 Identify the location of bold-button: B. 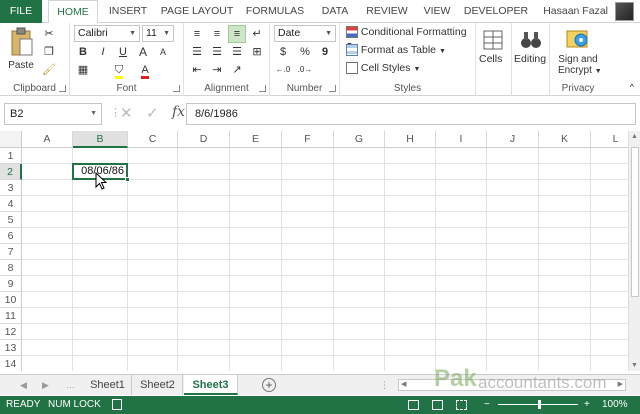
(83, 52).